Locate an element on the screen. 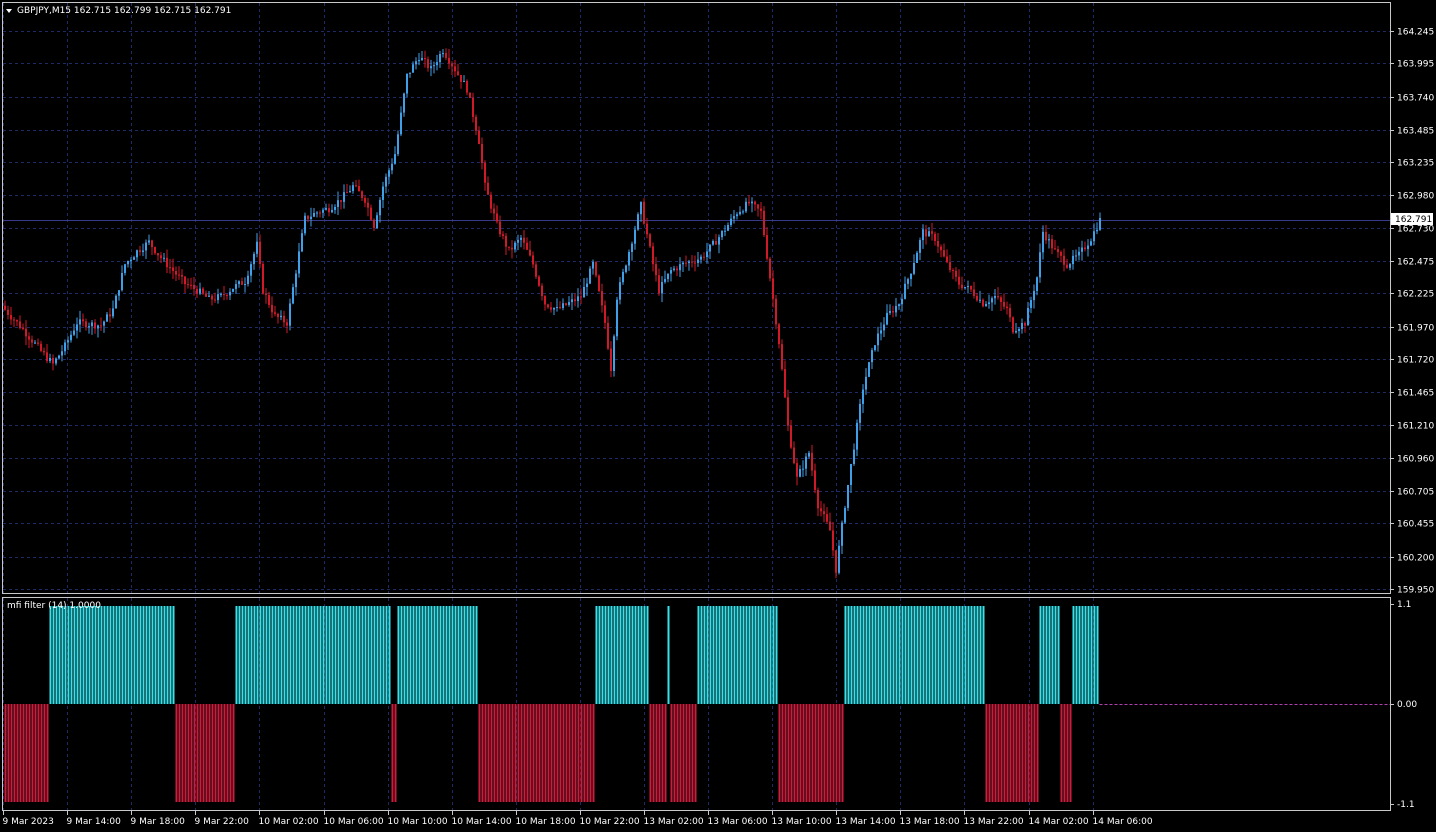 The width and height of the screenshot is (1436, 832). price-tick-label: 164.245 is located at coordinates (1415, 33).